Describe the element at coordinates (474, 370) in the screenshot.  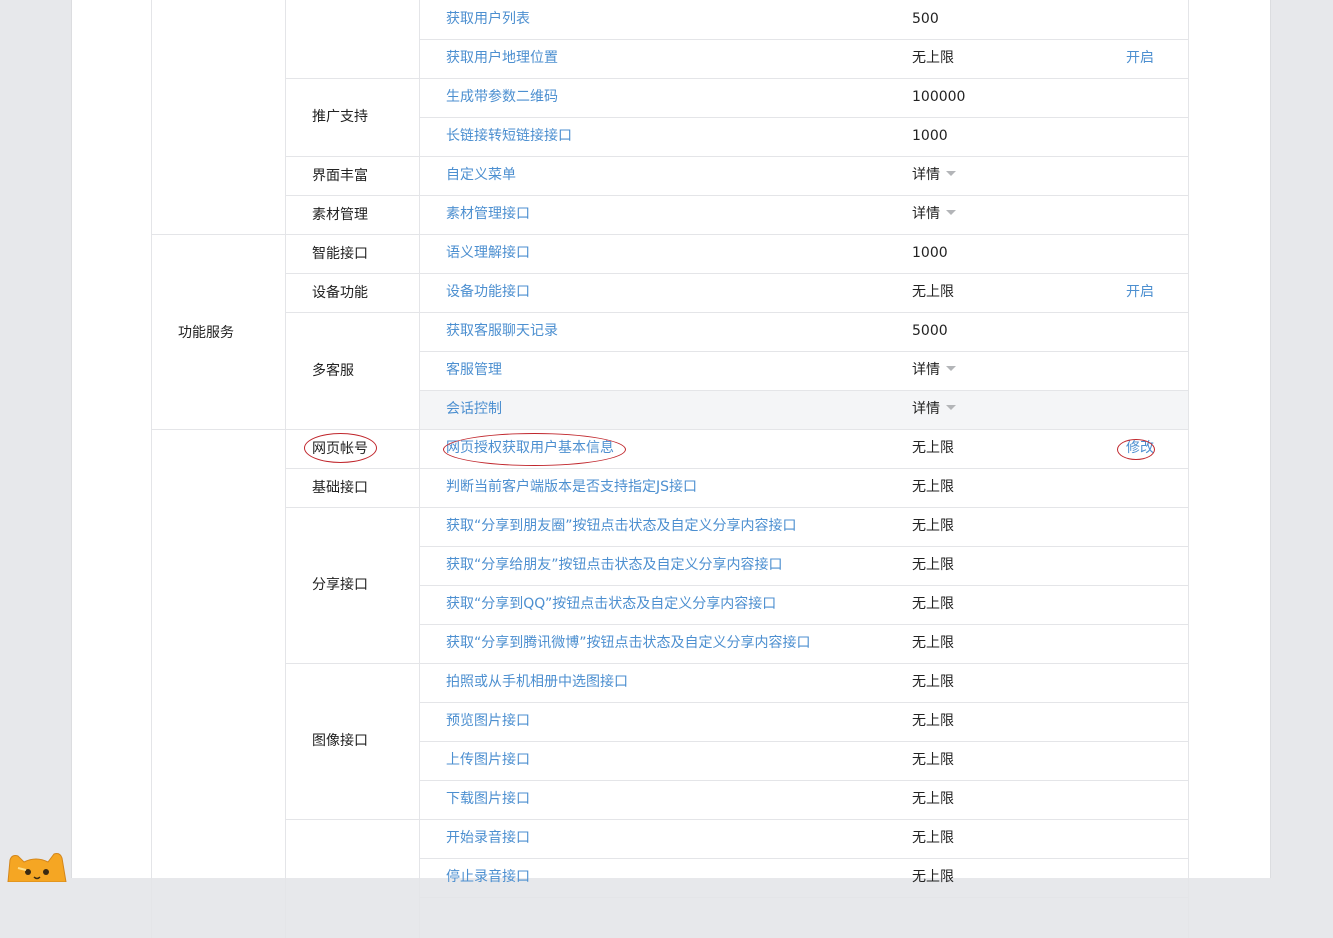
I see `api-name-link: 客服管理` at that location.